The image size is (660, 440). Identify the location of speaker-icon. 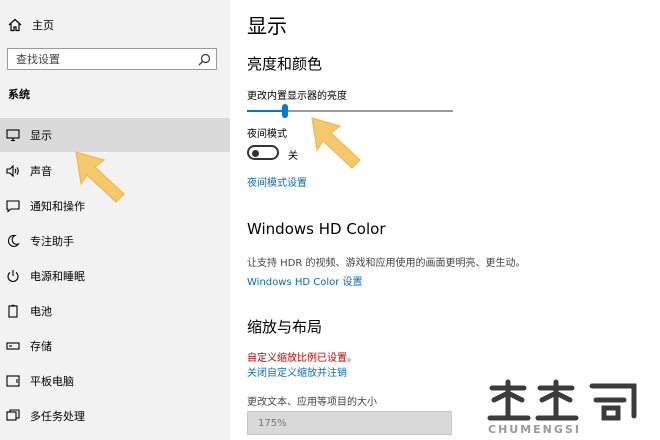
(12, 171).